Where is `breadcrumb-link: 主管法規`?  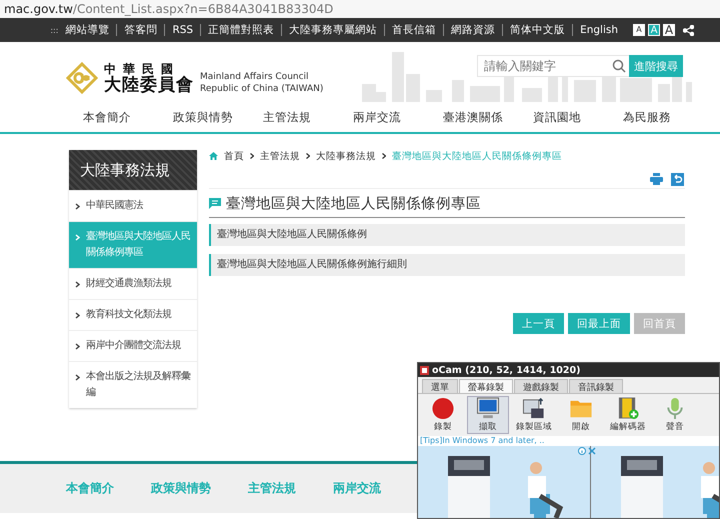
breadcrumb-link: 主管法規 is located at coordinates (280, 156).